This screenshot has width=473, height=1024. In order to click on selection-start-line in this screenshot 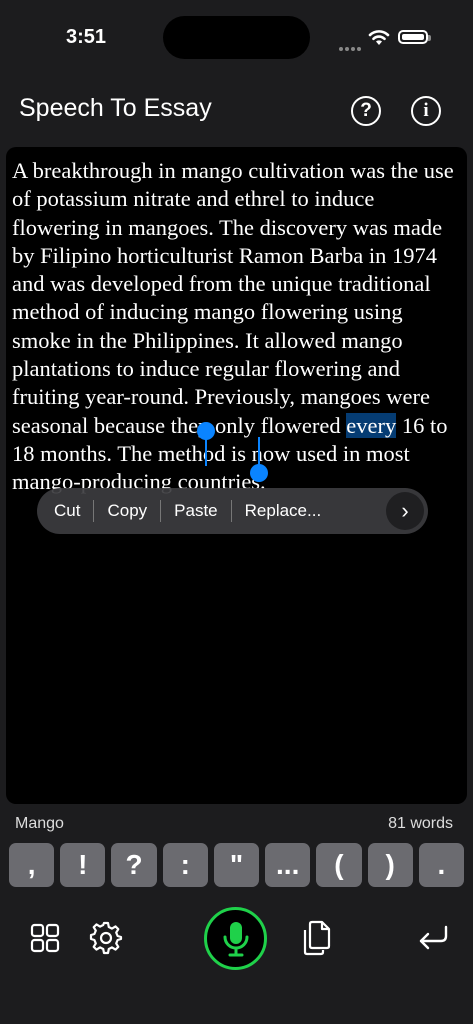, I will do `click(206, 451)`.